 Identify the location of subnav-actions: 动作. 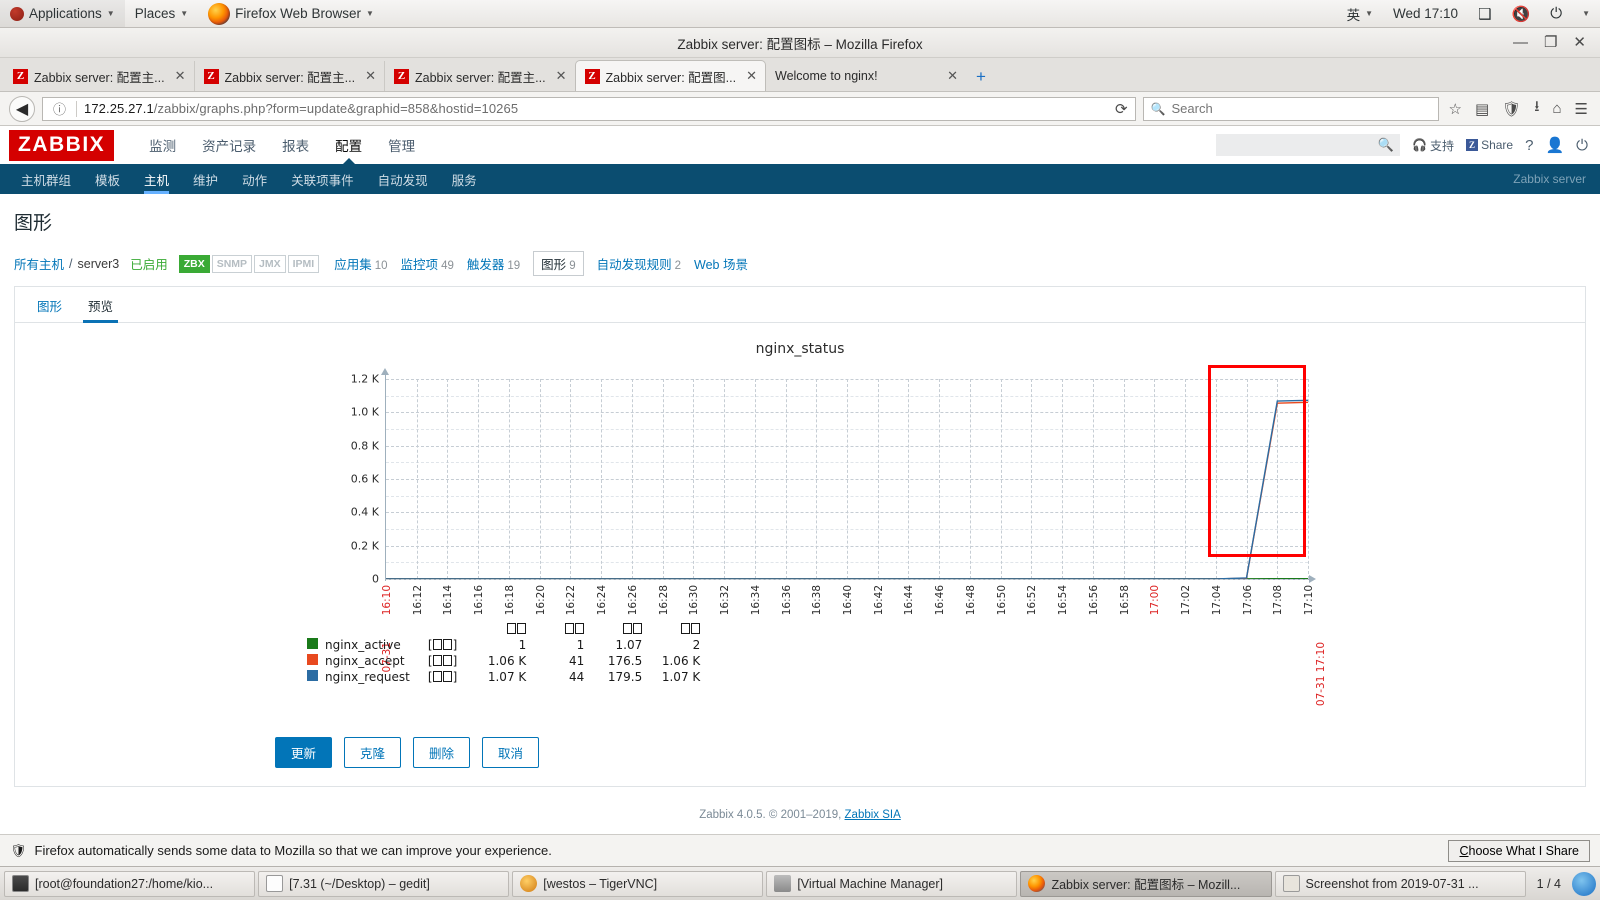
(254, 179).